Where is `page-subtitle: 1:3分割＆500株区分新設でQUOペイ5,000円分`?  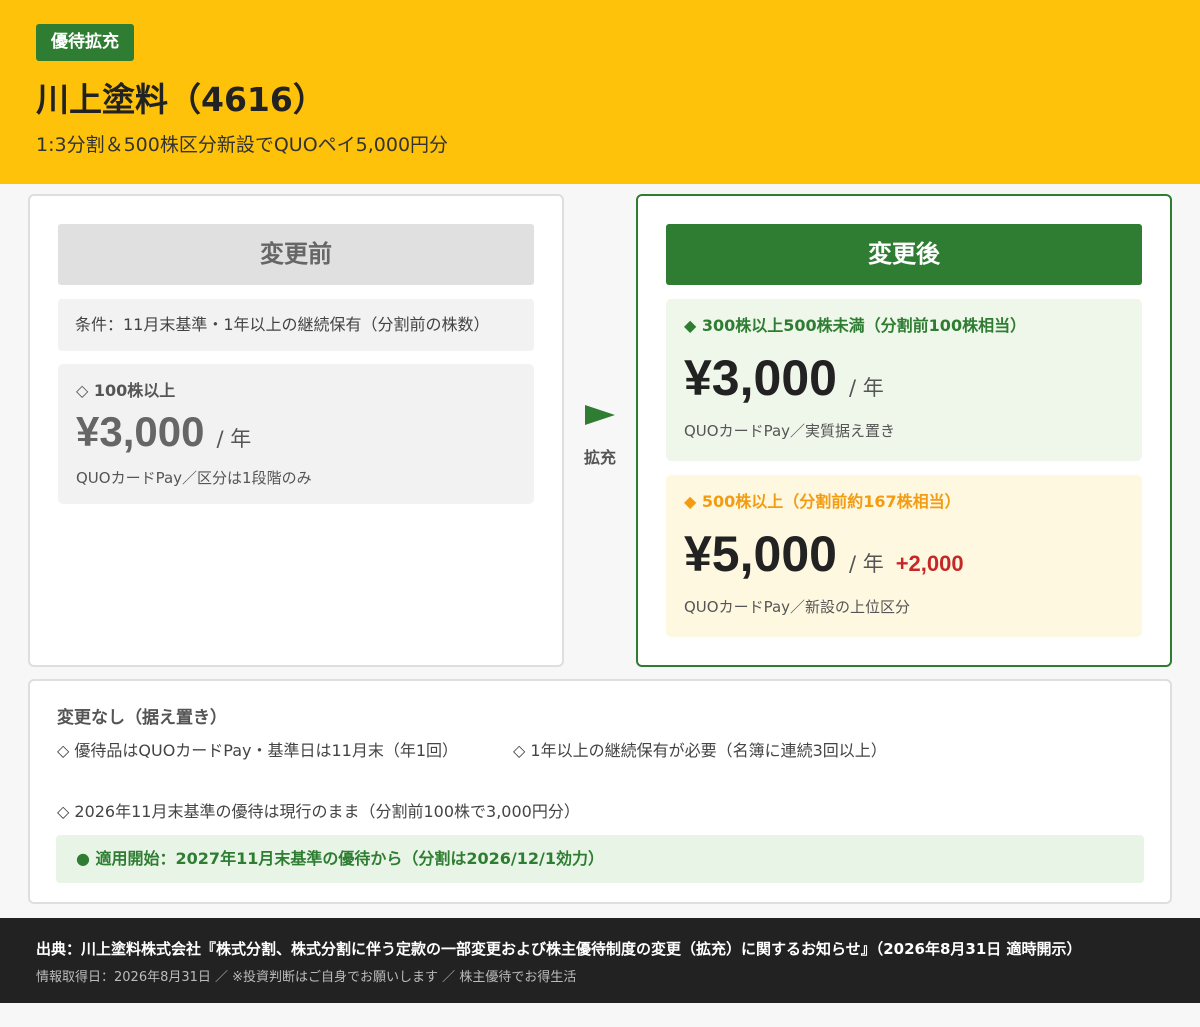
page-subtitle: 1:3分割＆500株区分新設でQUOペイ5,000円分 is located at coordinates (242, 145).